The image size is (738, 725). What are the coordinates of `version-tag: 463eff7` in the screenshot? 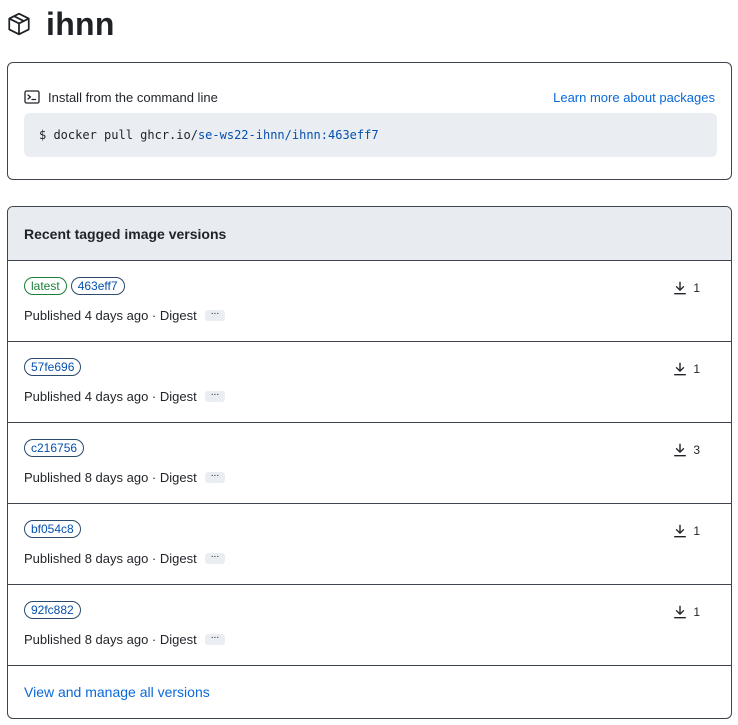 It's located at (97, 286).